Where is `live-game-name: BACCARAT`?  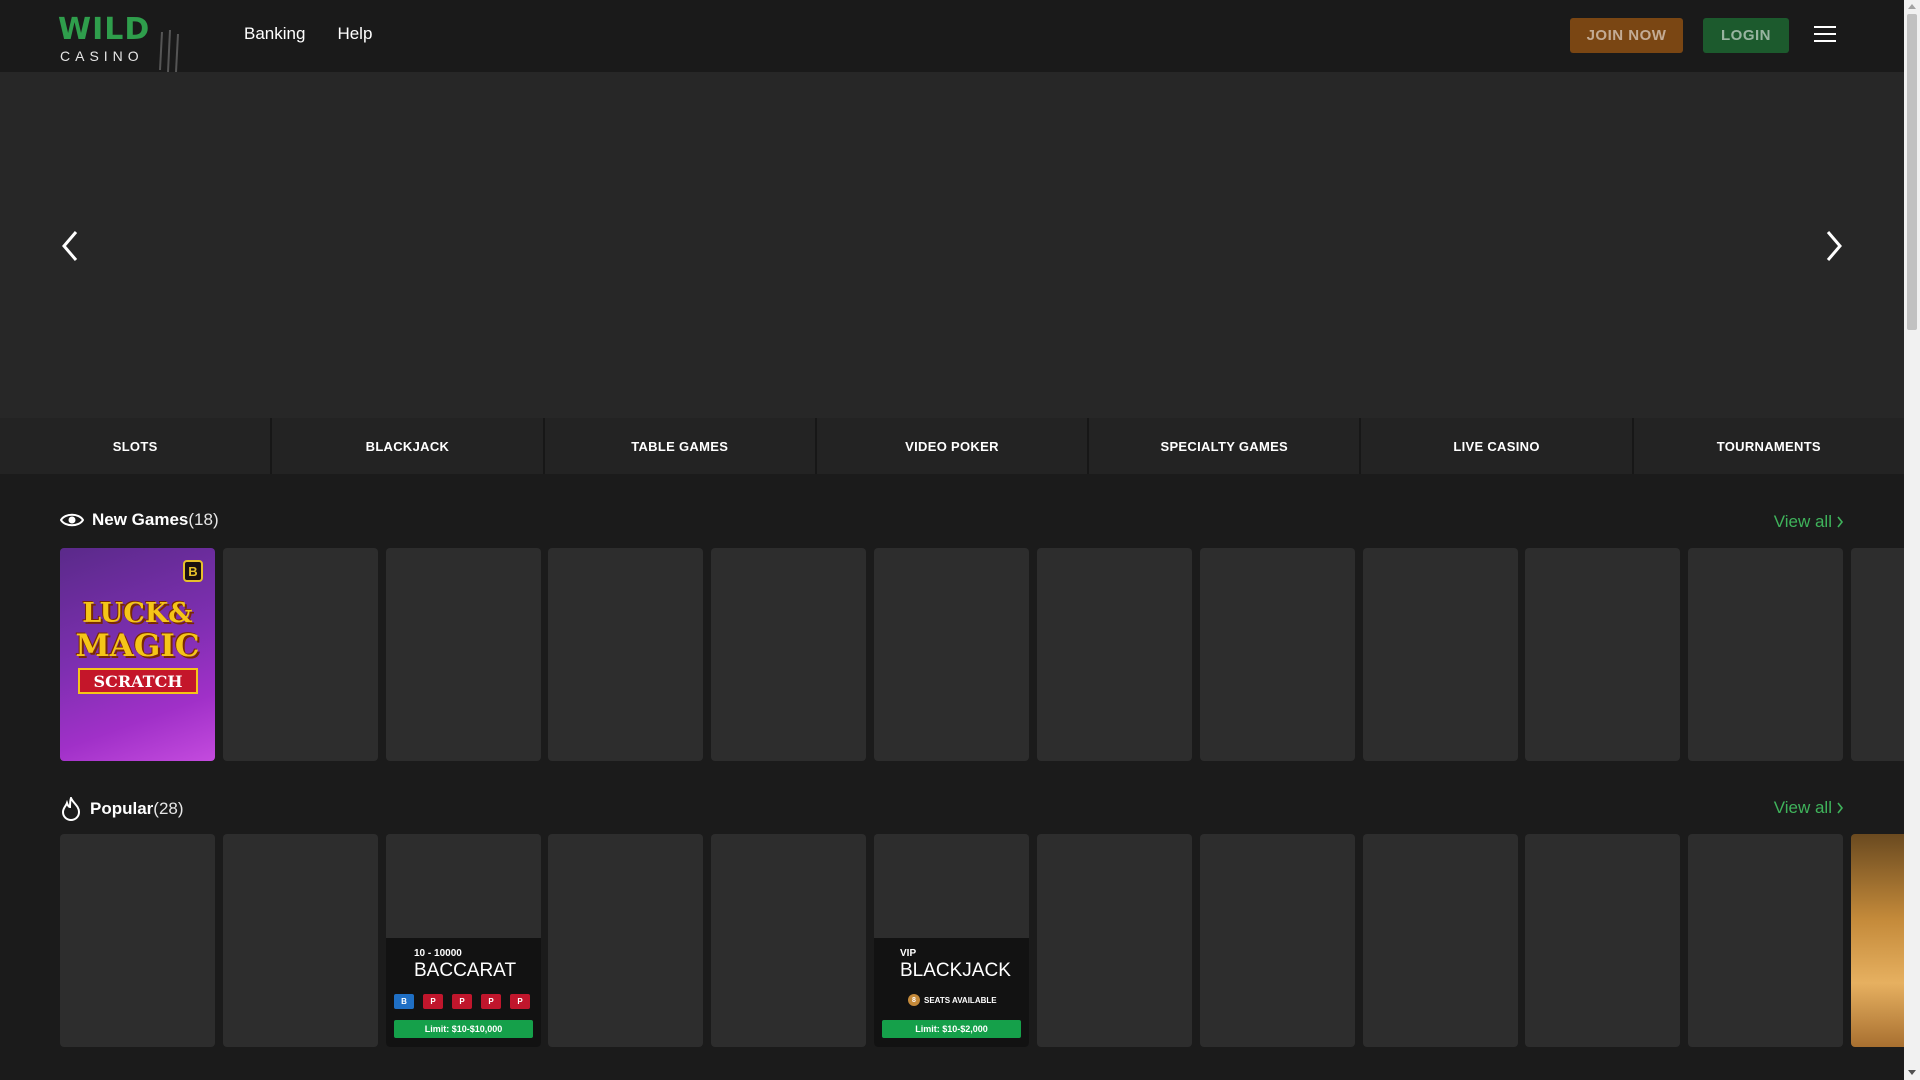 live-game-name: BACCARAT is located at coordinates (465, 970).